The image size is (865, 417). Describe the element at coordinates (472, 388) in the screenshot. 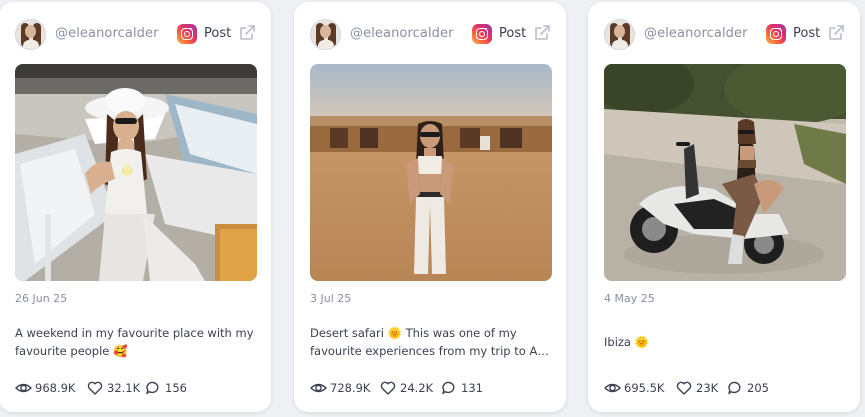

I see `comments-count: 131` at that location.